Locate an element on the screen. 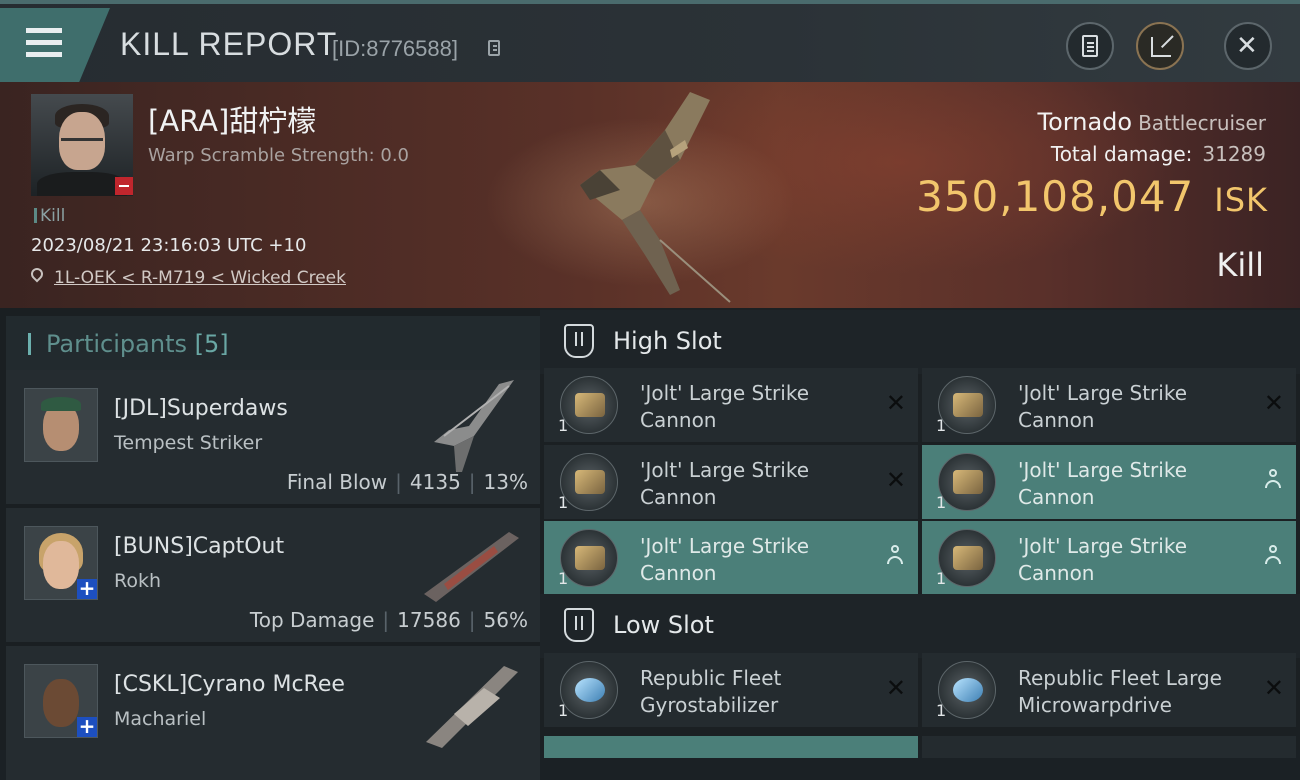 The height and width of the screenshot is (780, 1300). module-item: 1 Republic Fleet Large Microwarpdrive ✕ is located at coordinates (1109, 690).